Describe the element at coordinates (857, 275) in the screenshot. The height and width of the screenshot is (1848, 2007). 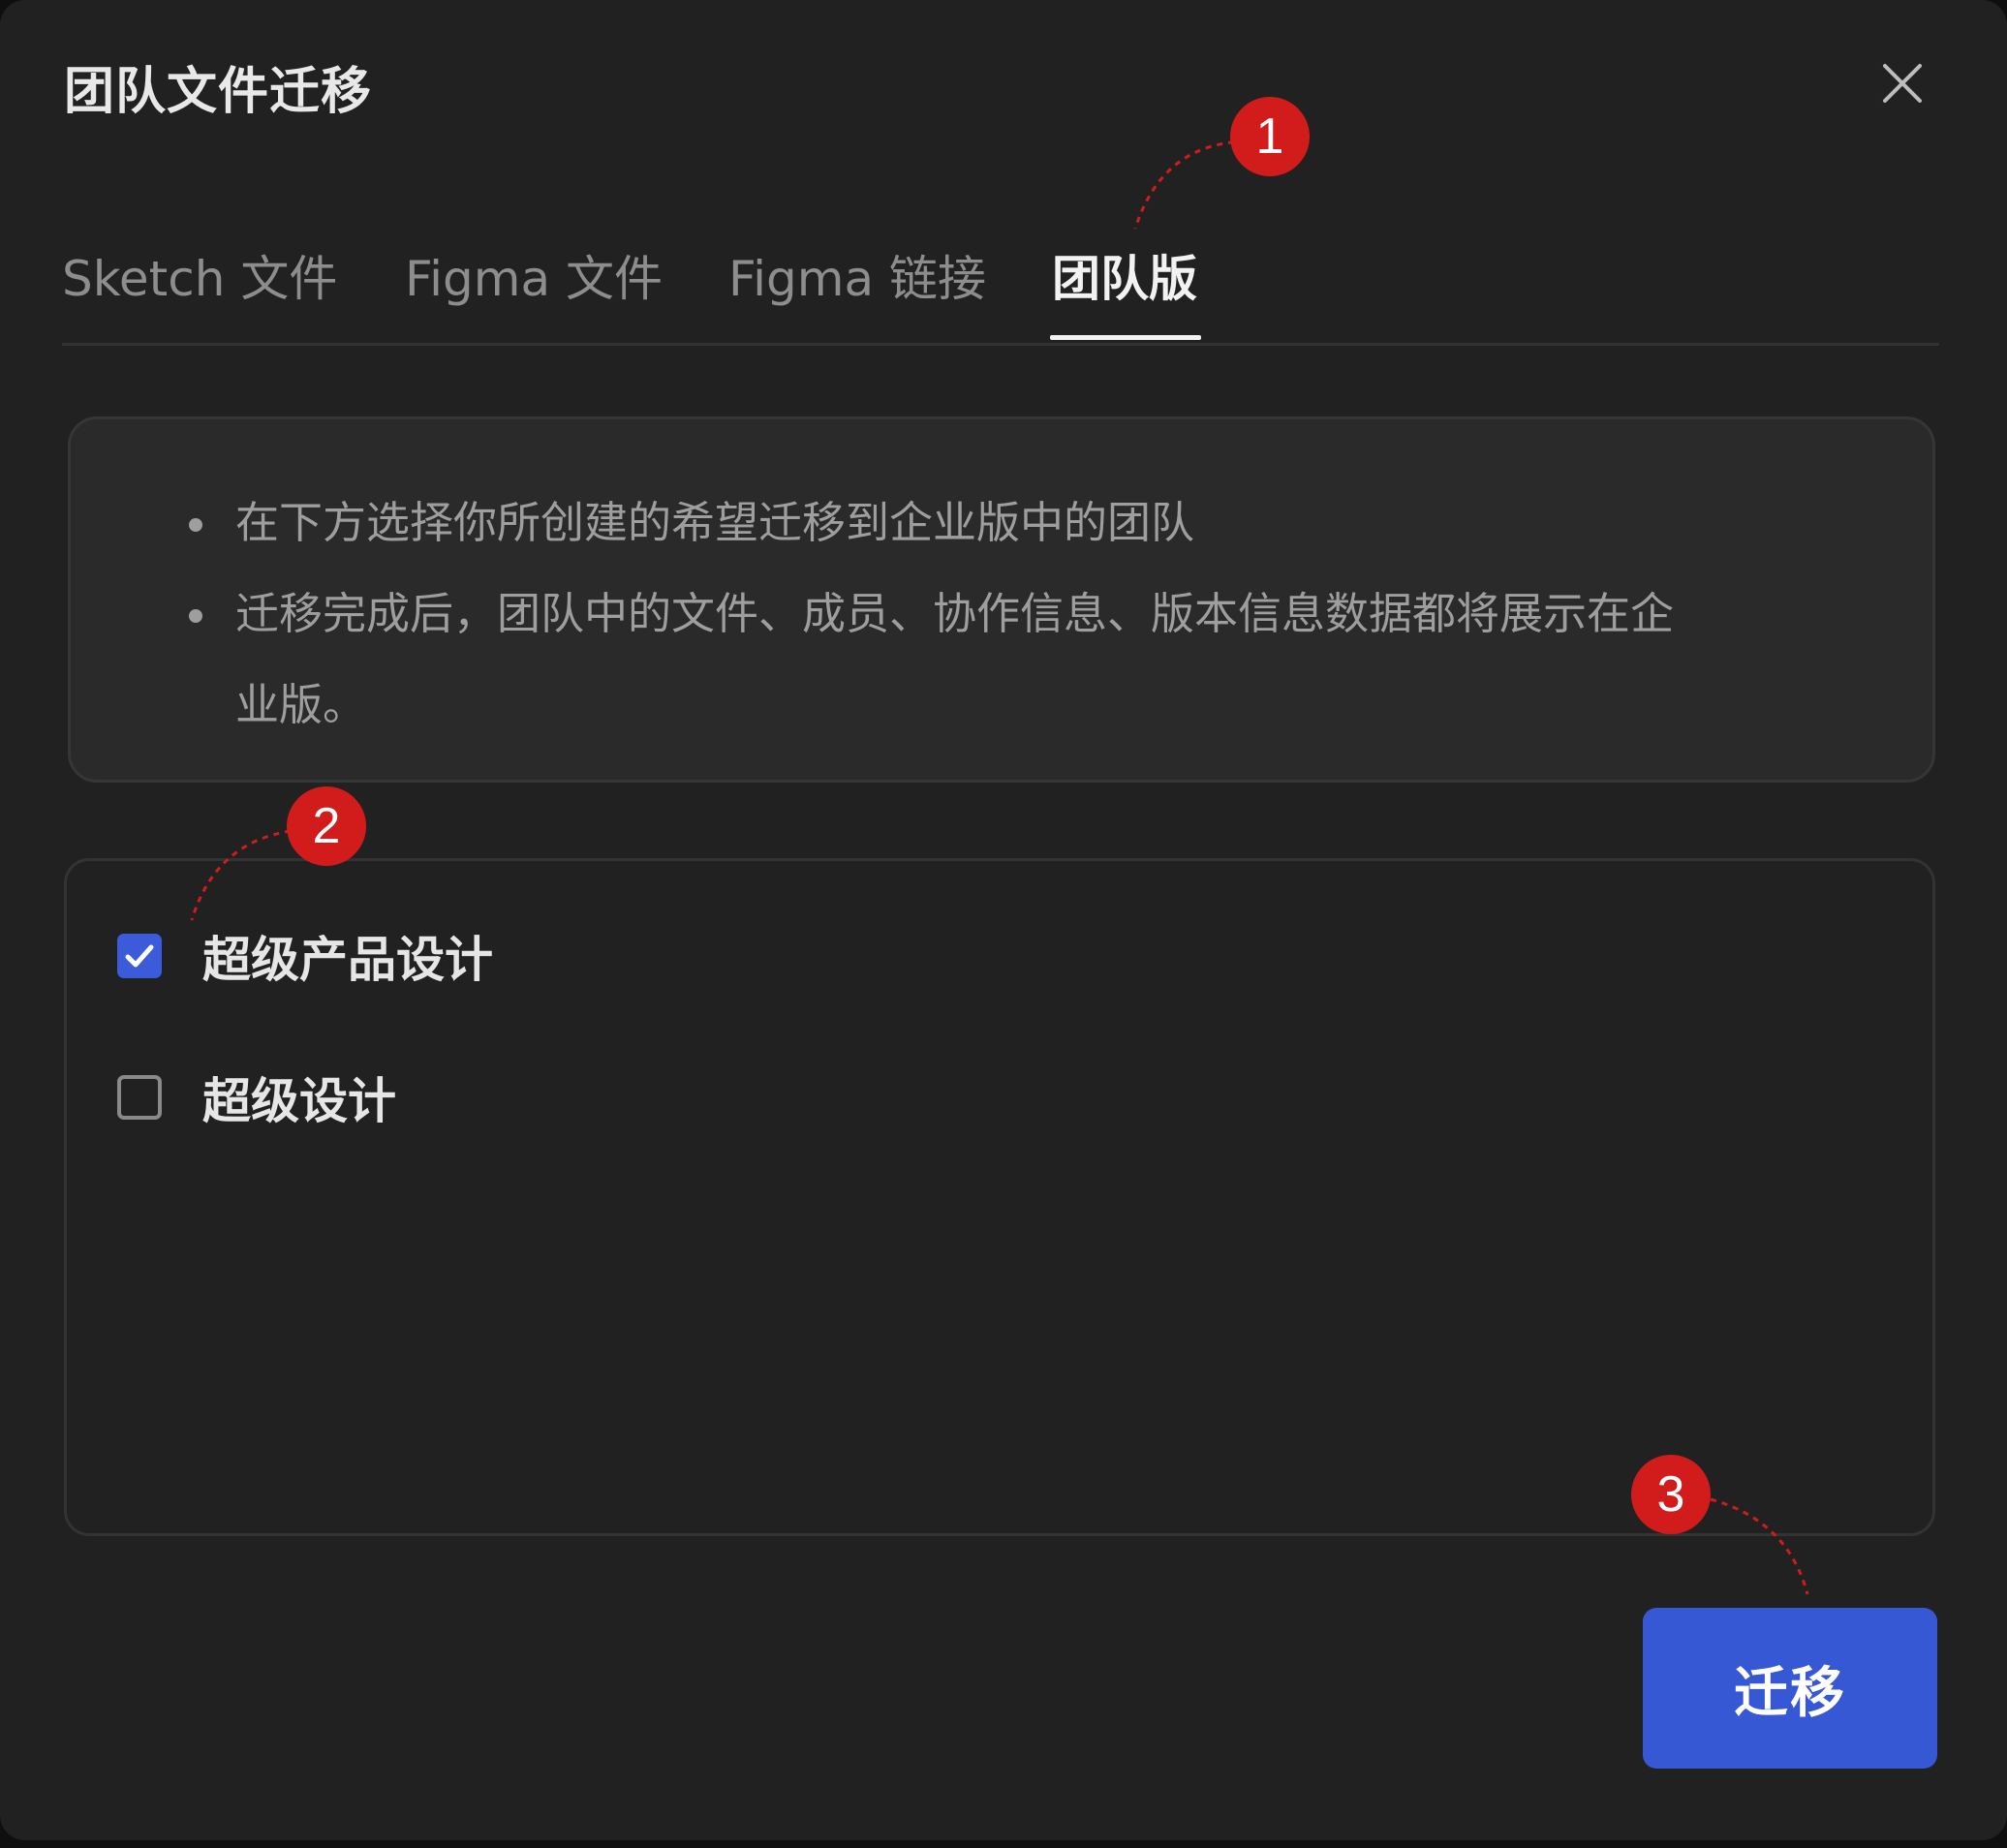
I see `tab-figma-links: Figma 链接` at that location.